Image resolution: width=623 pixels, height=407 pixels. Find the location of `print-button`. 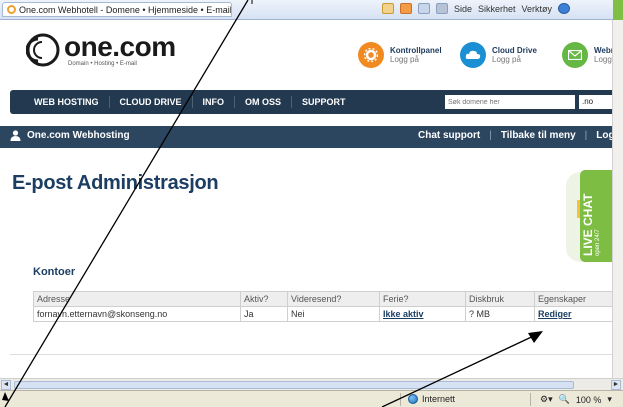

print-button is located at coordinates (442, 8).